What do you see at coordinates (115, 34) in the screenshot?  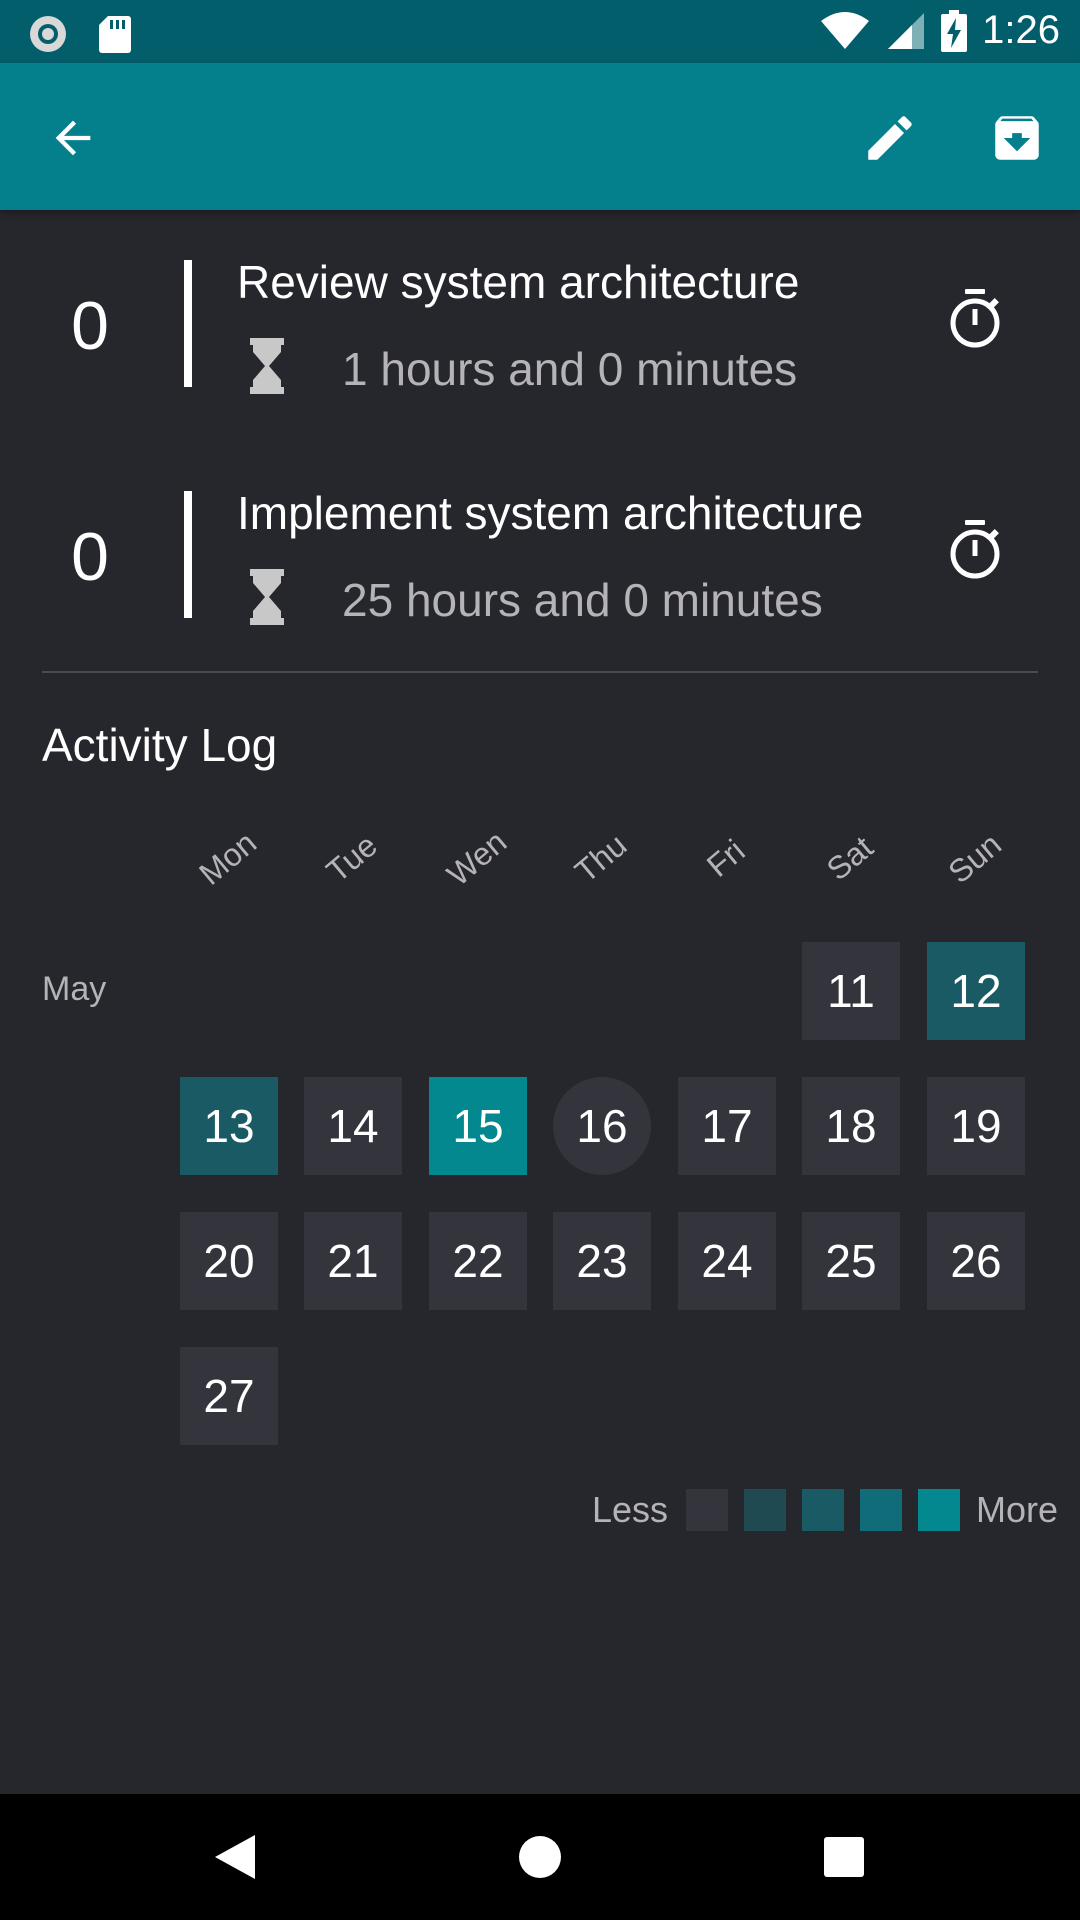 I see `sd-card-icon` at bounding box center [115, 34].